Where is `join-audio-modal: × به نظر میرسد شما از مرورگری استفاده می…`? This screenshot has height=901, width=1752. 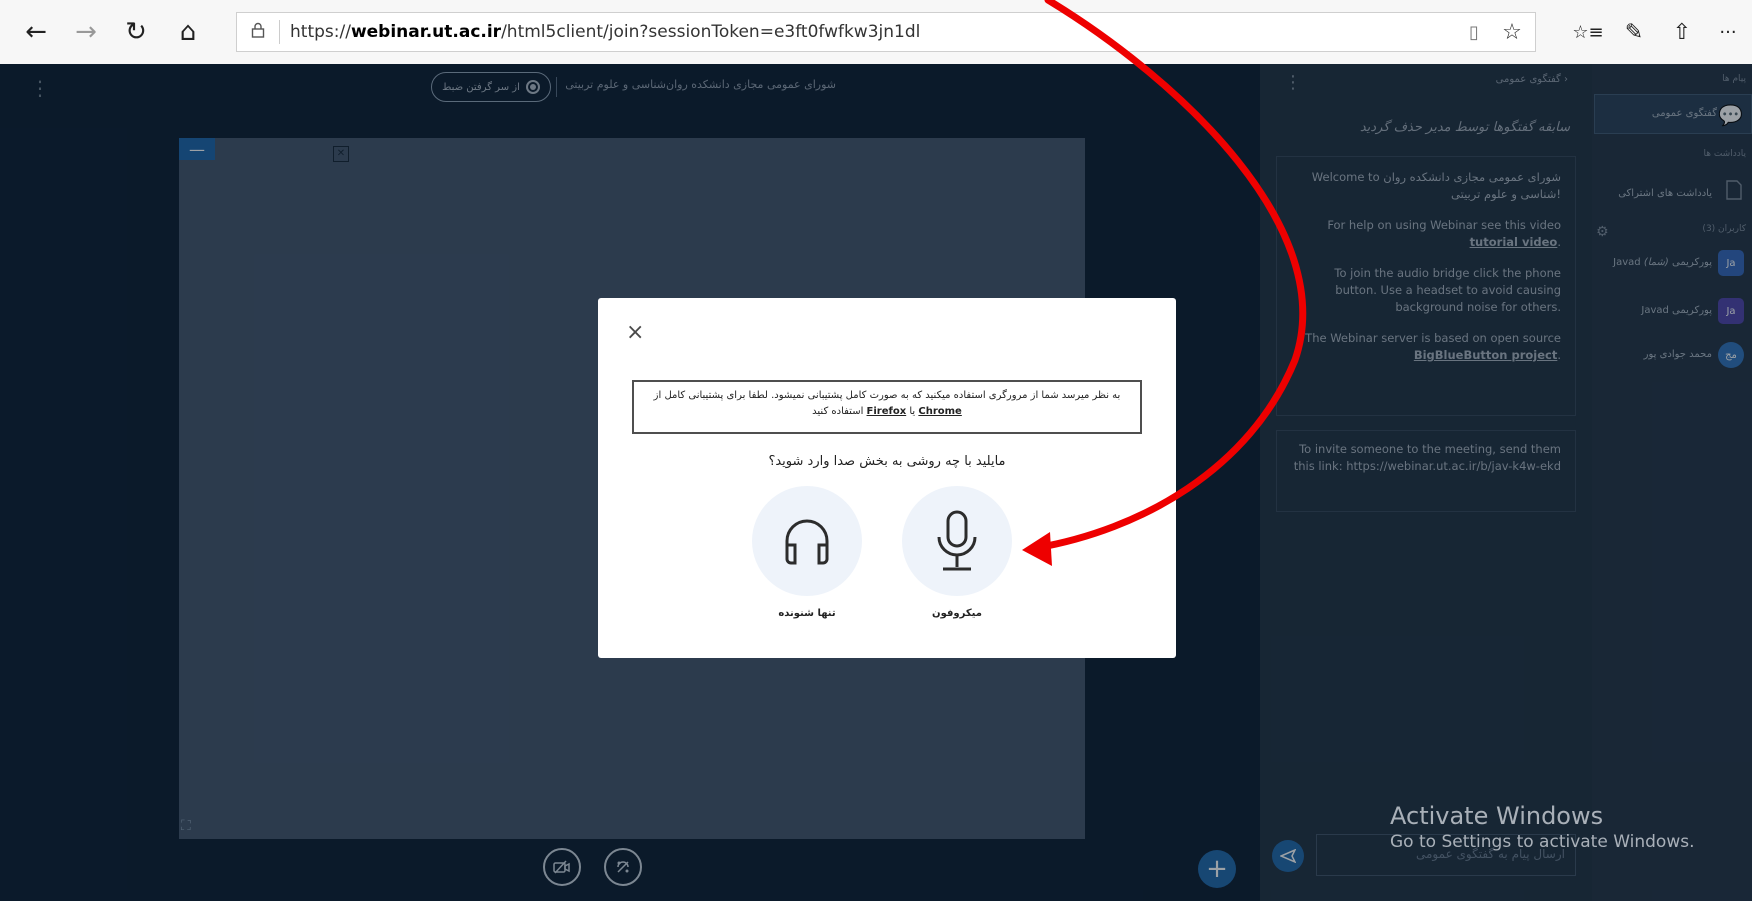 join-audio-modal: × به نظر میرسد شما از مرورگری استفاده می… is located at coordinates (887, 478).